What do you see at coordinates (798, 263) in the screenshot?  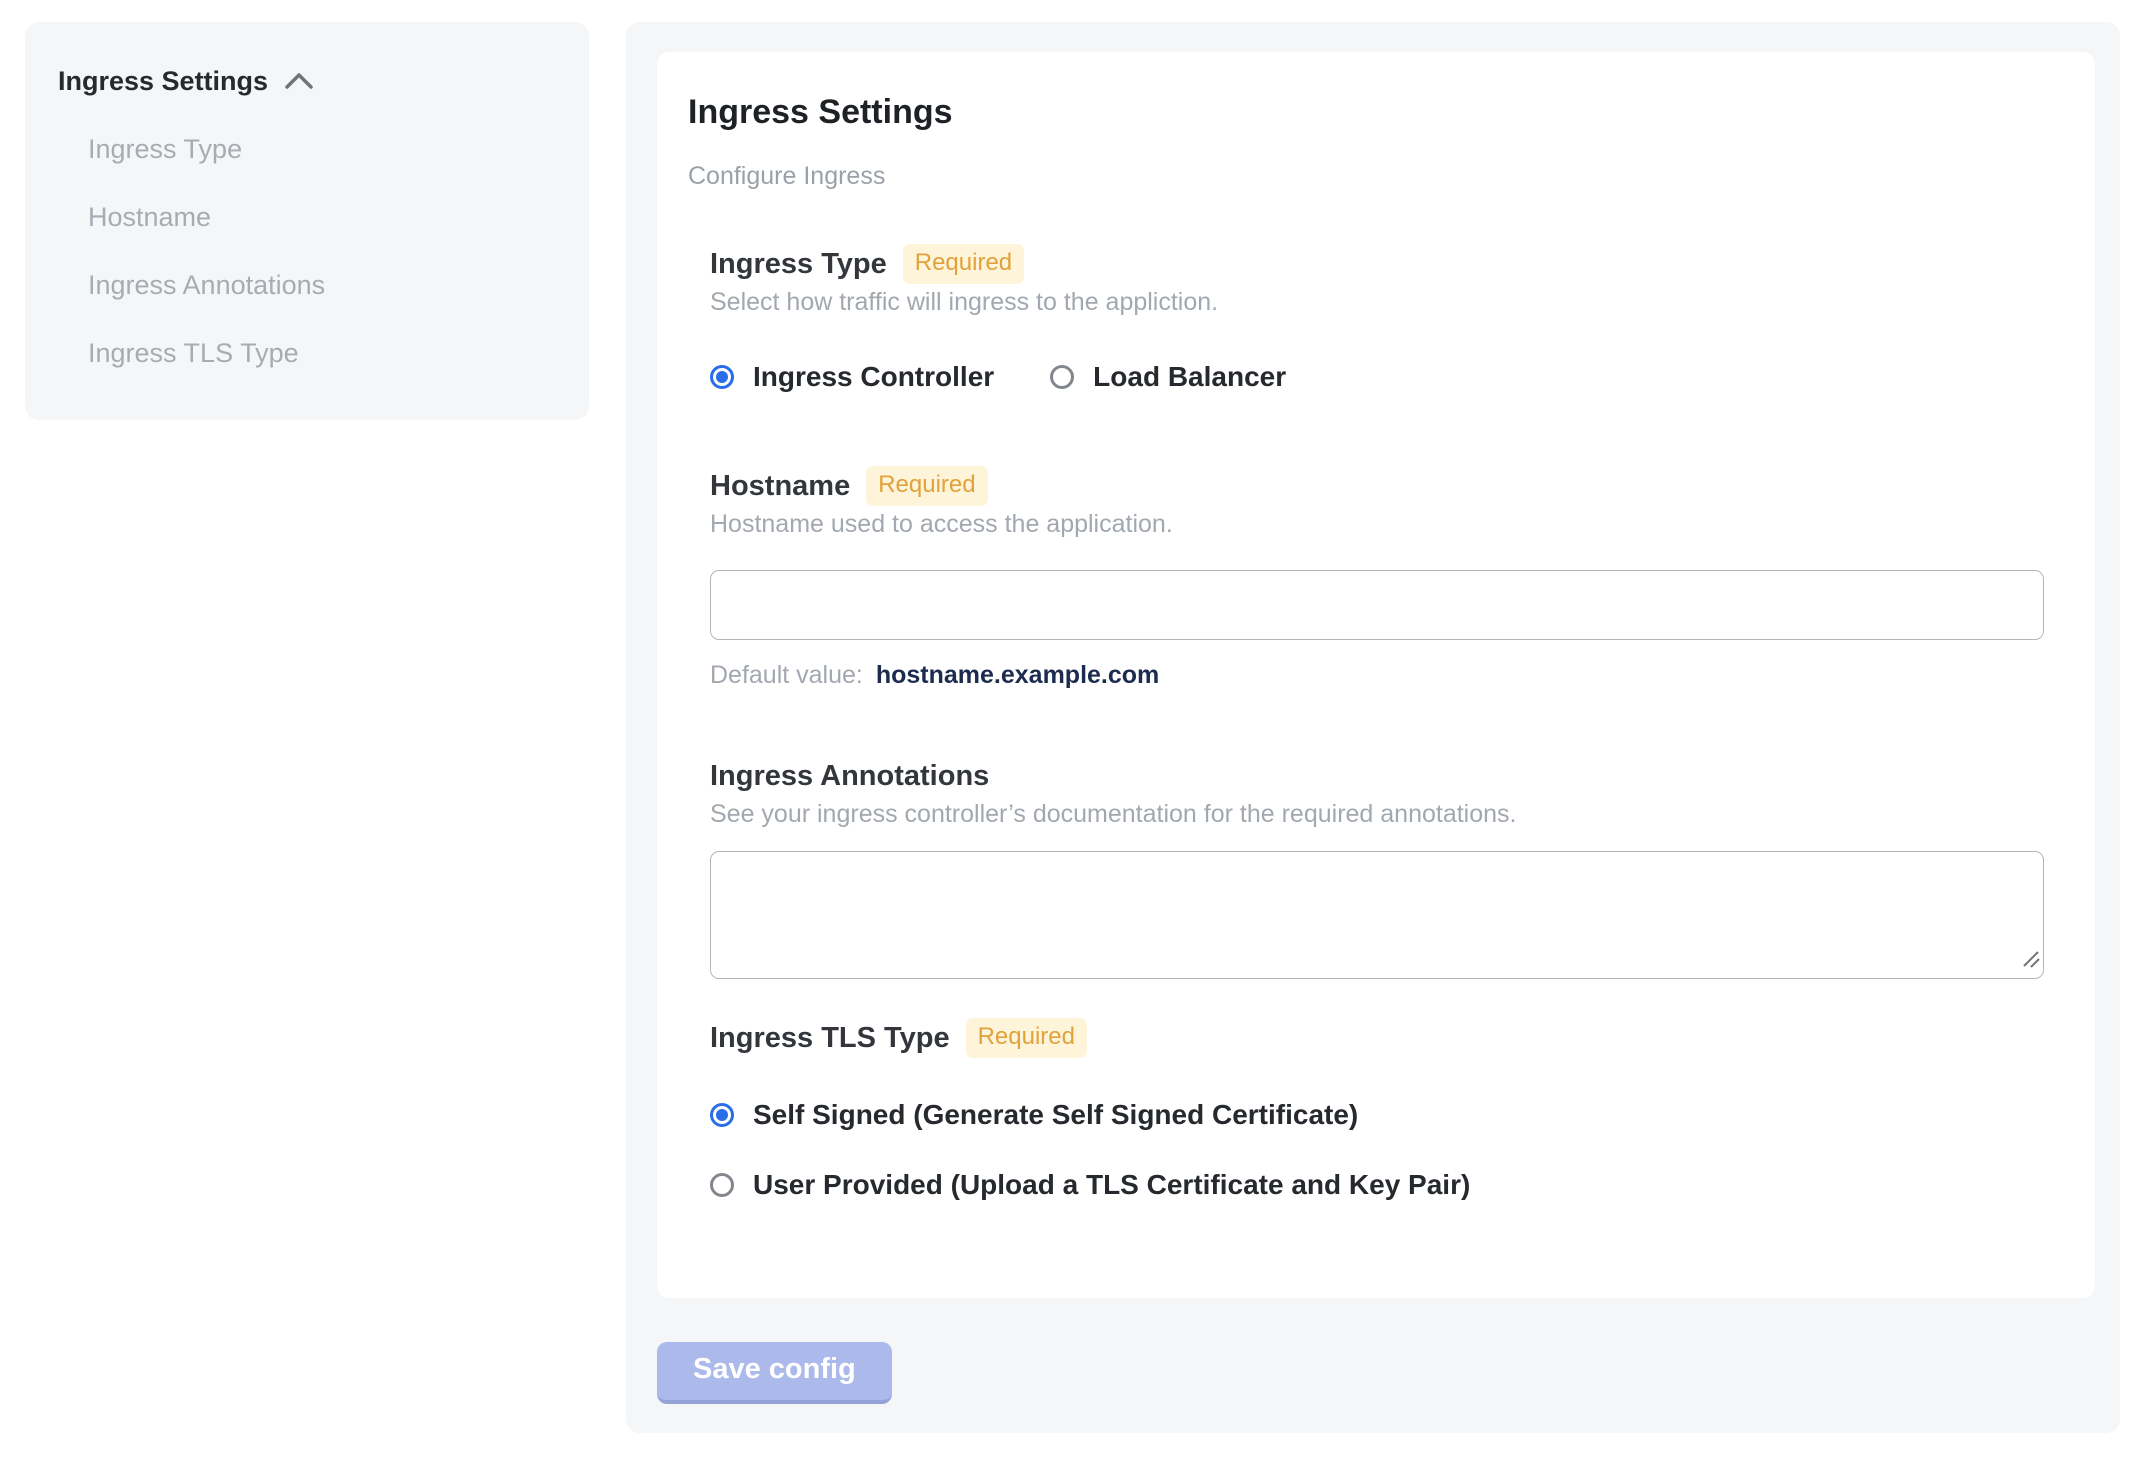 I see `ingress-type-label: Ingress Type` at bounding box center [798, 263].